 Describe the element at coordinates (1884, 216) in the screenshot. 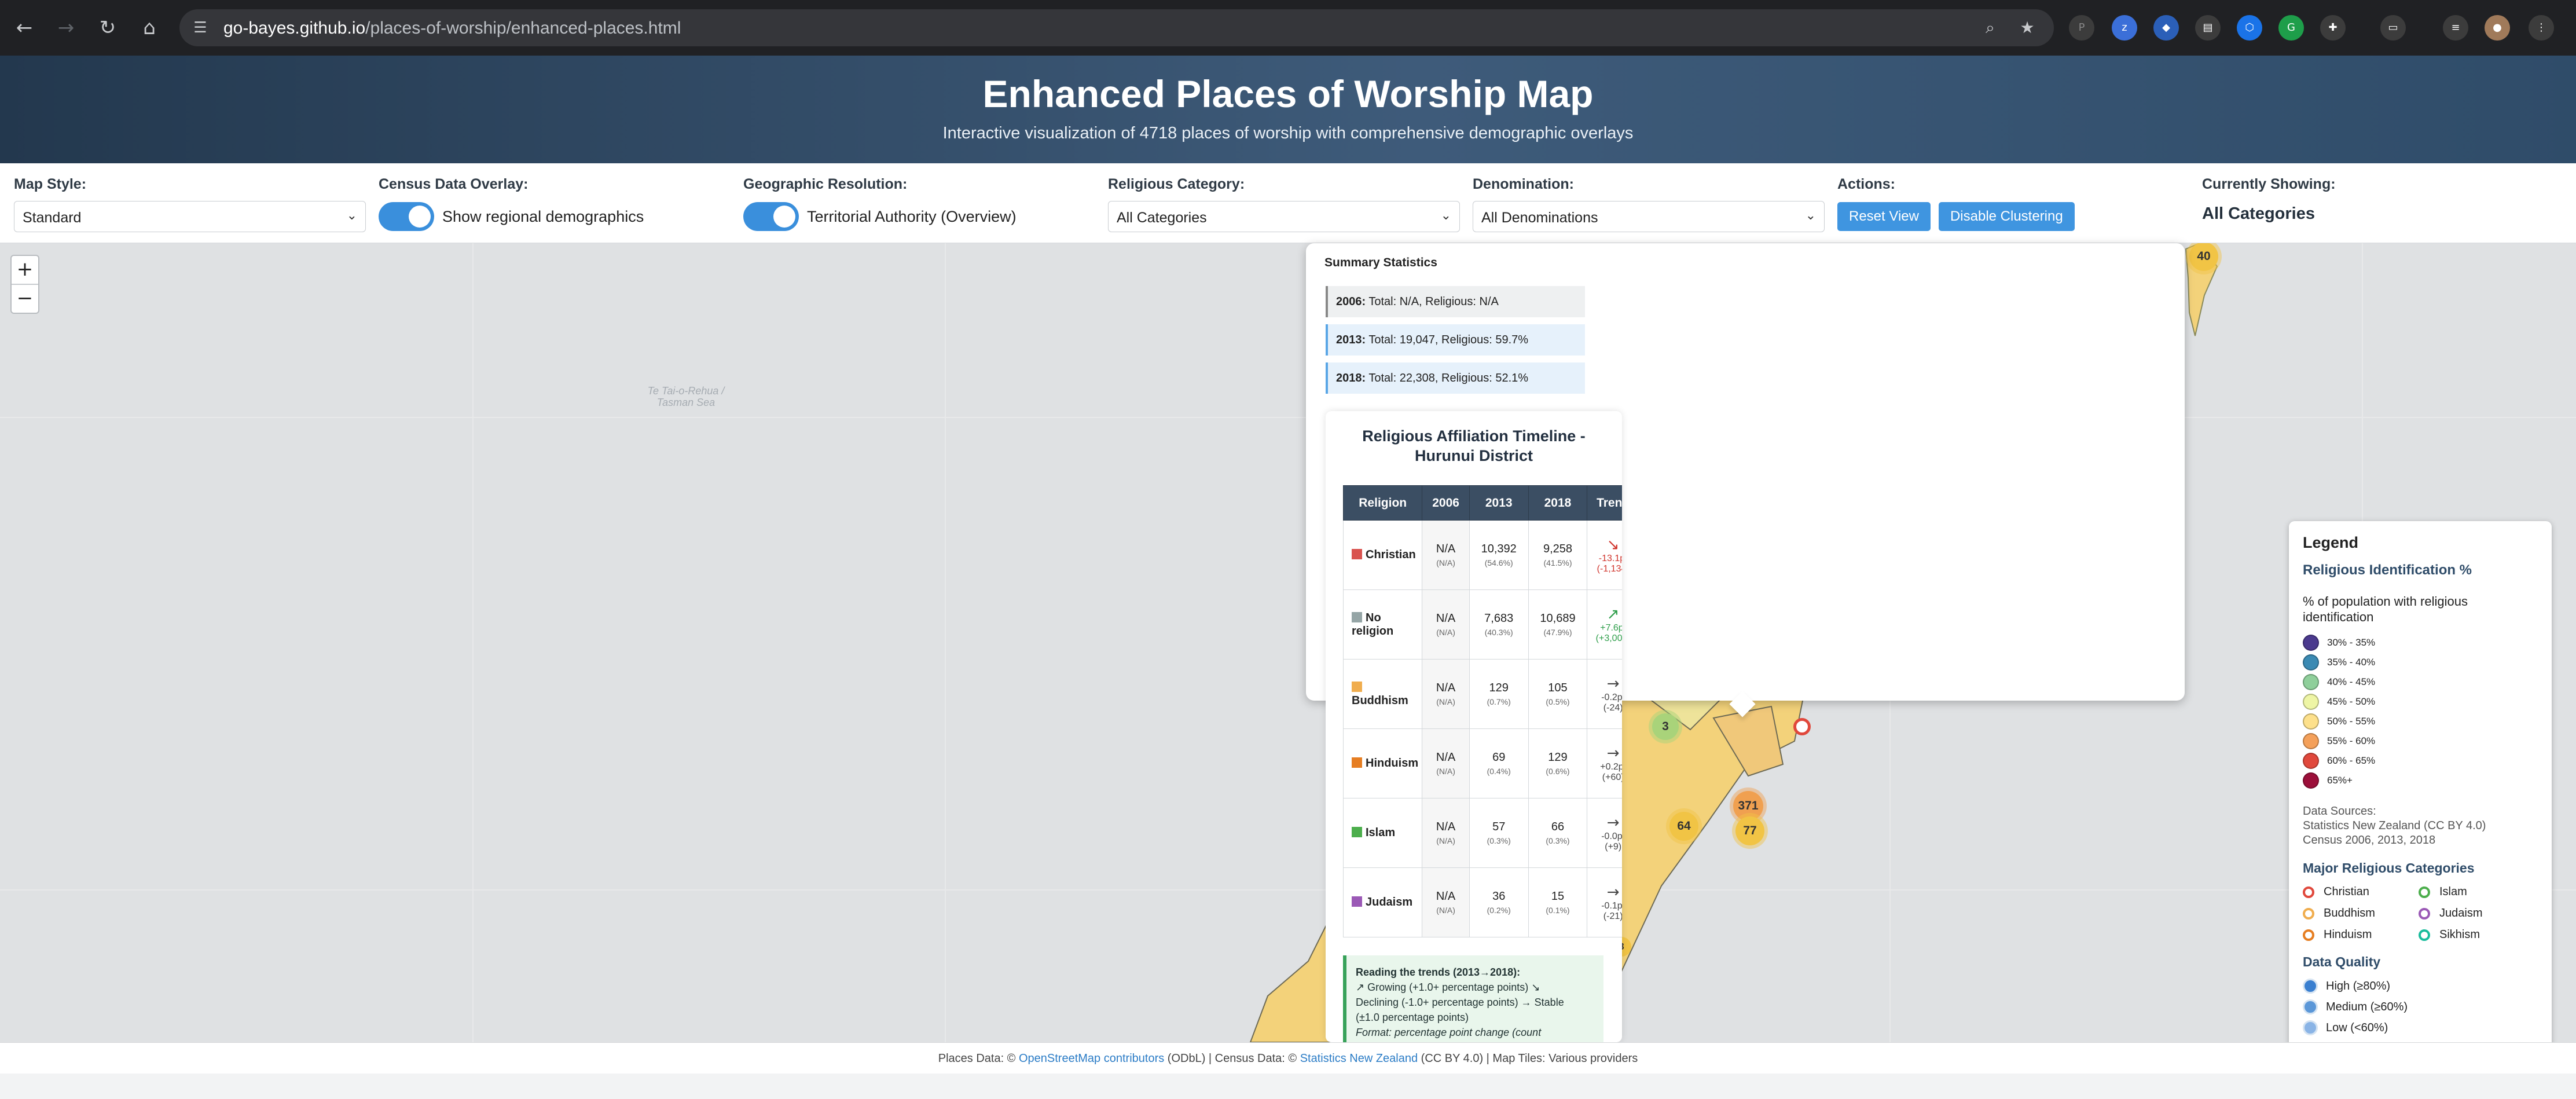

I see `reset-view-button: Reset View` at that location.